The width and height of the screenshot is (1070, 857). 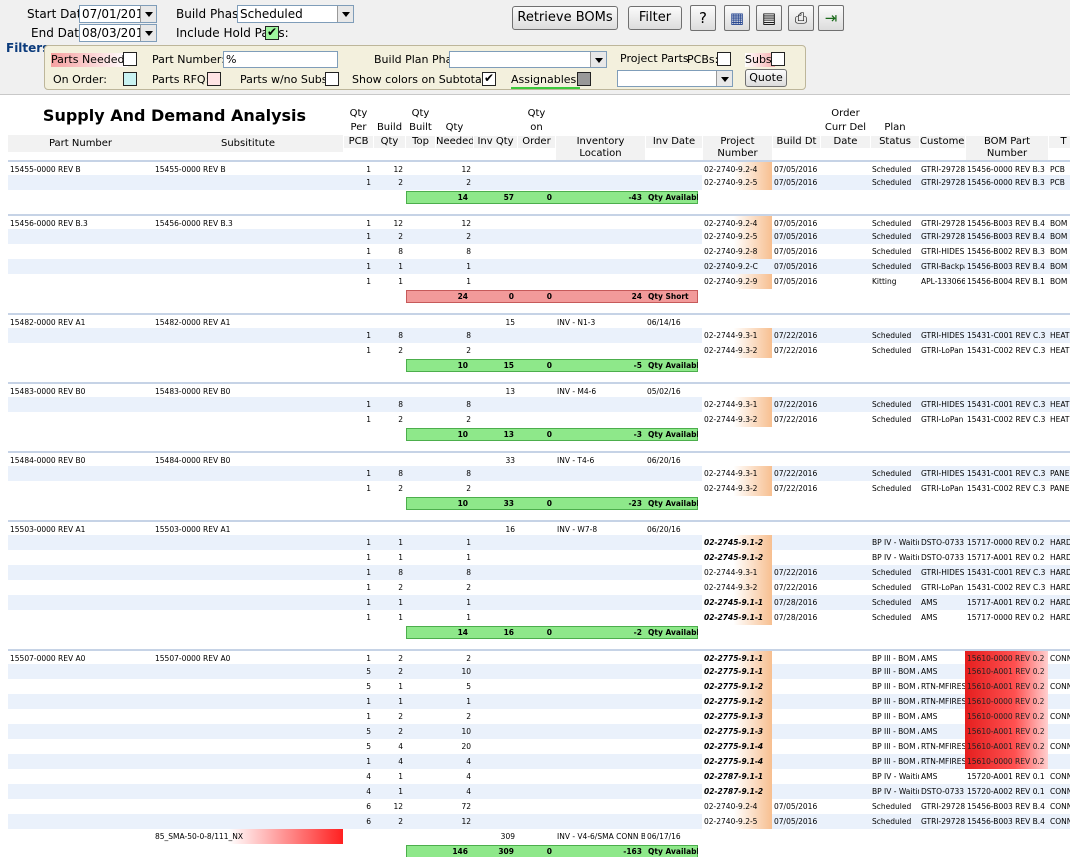 I want to click on show-colors-checkbox, so click(x=489, y=78).